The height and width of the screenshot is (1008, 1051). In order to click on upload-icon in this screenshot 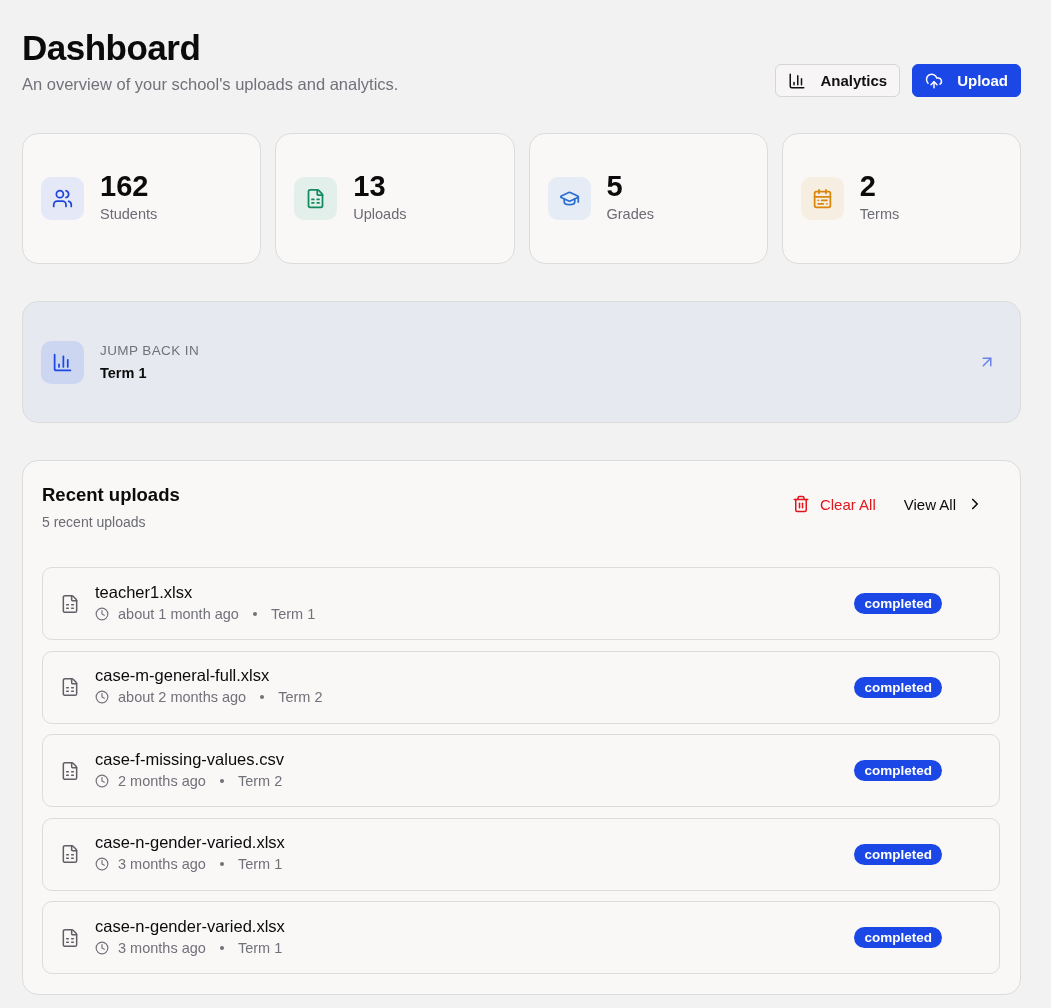, I will do `click(934, 80)`.